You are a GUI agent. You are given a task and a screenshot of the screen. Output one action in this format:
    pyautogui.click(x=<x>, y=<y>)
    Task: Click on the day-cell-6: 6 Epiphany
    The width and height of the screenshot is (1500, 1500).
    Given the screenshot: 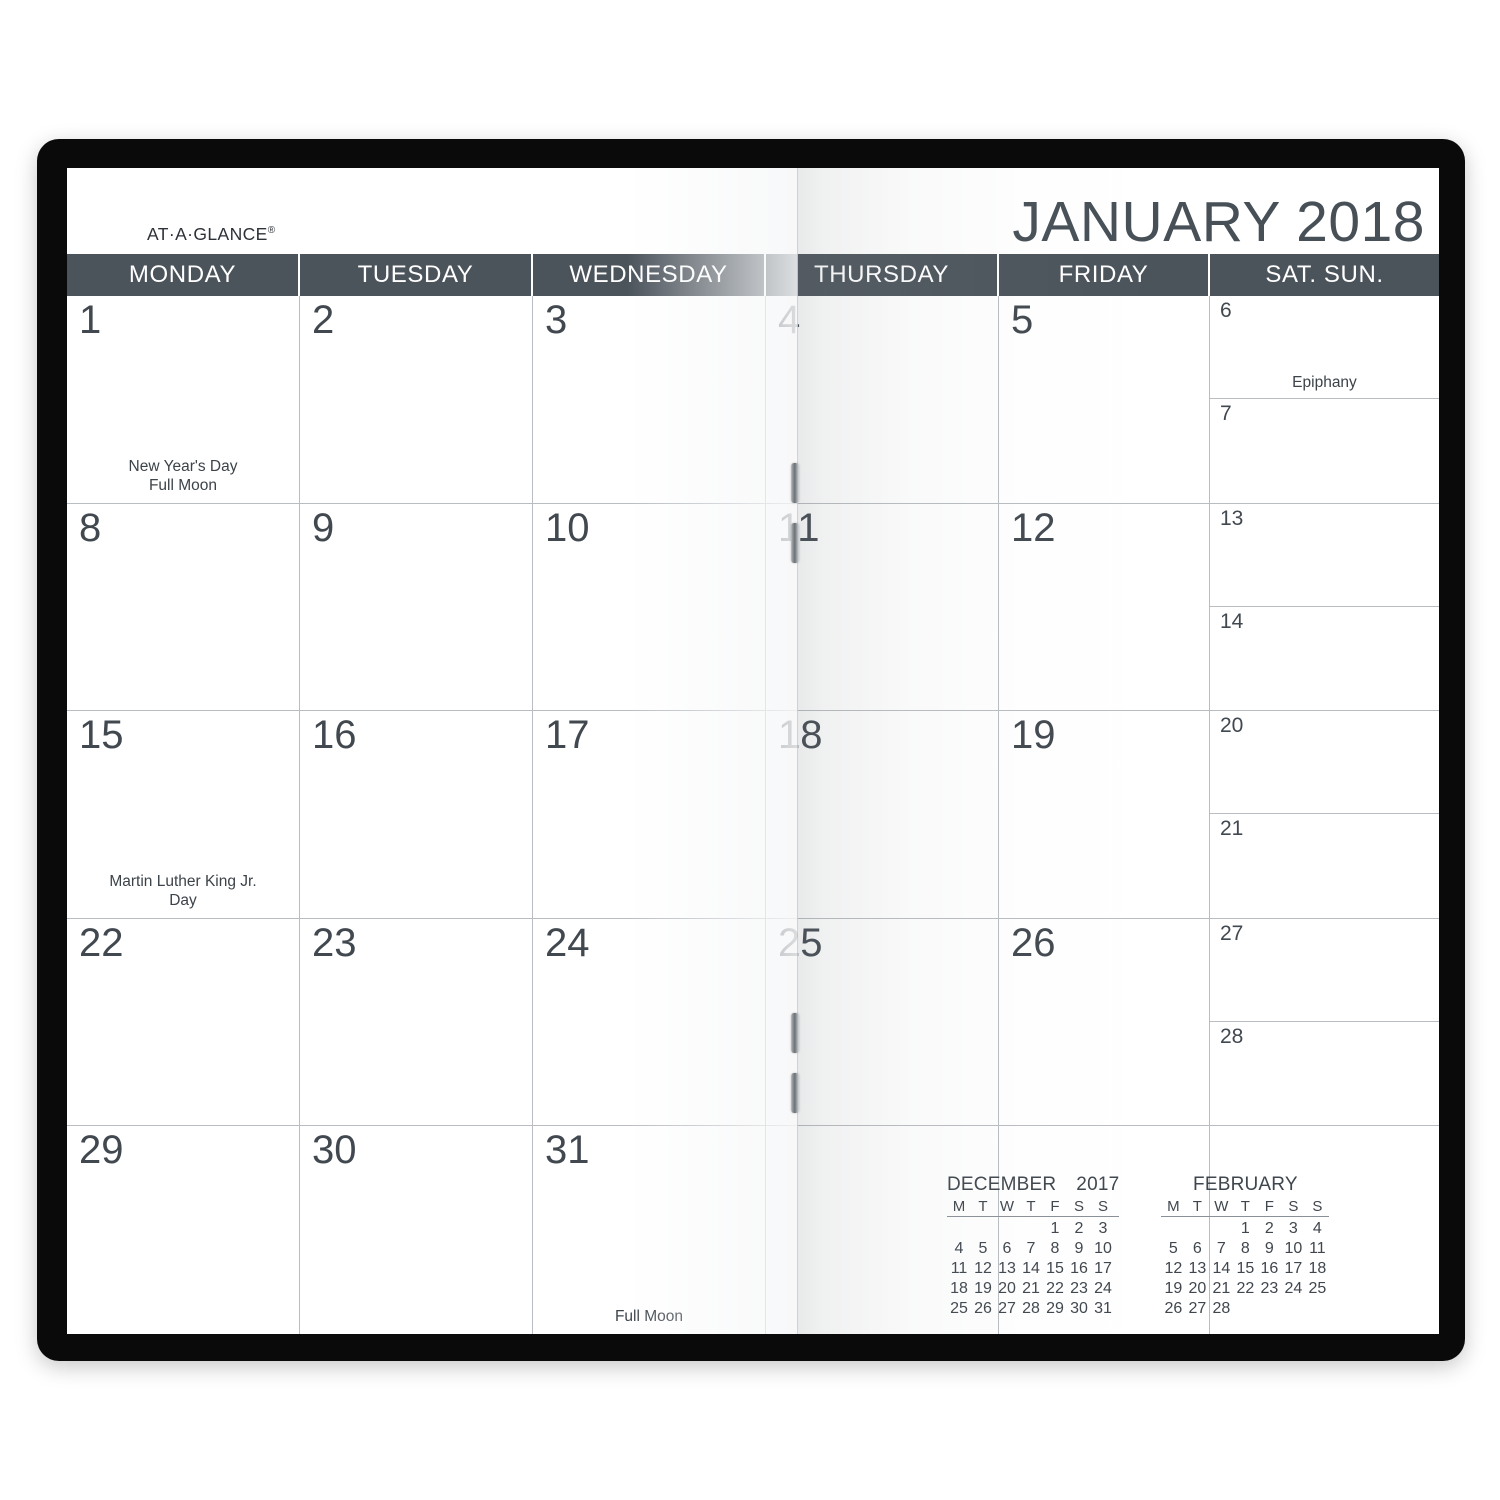 What is the action you would take?
    pyautogui.click(x=1324, y=348)
    